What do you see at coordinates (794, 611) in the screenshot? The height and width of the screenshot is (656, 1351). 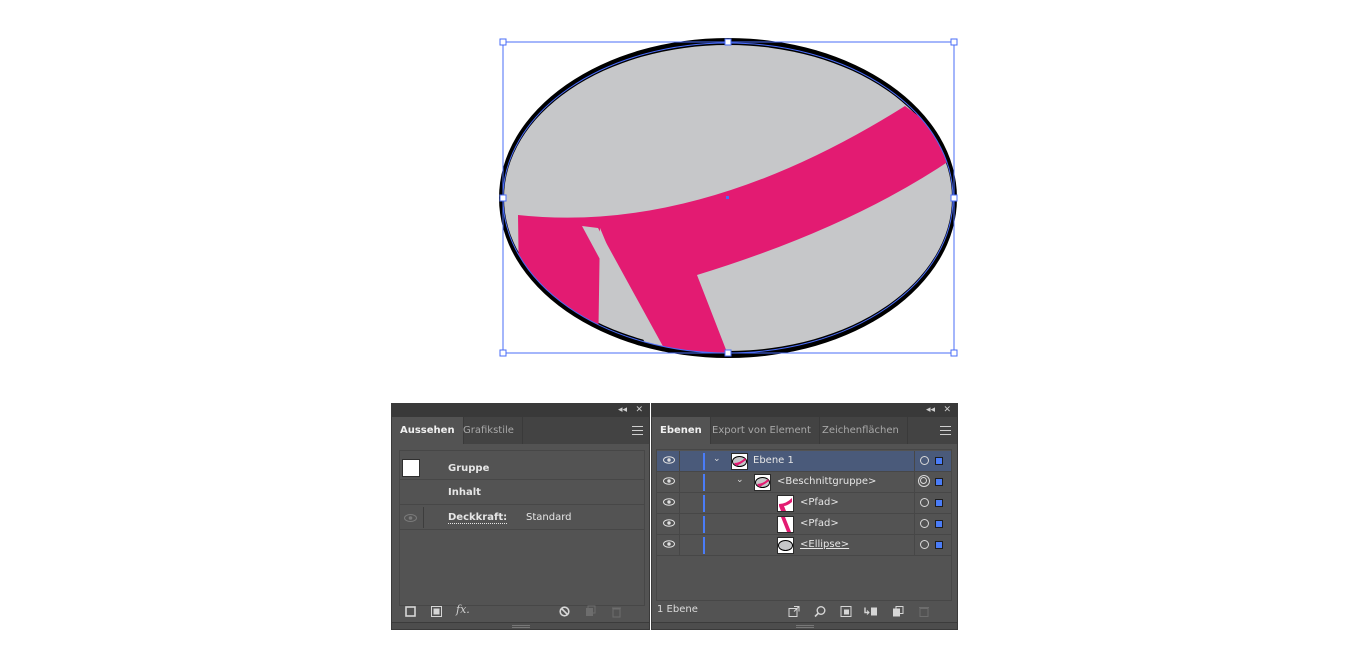 I see `export-icon` at bounding box center [794, 611].